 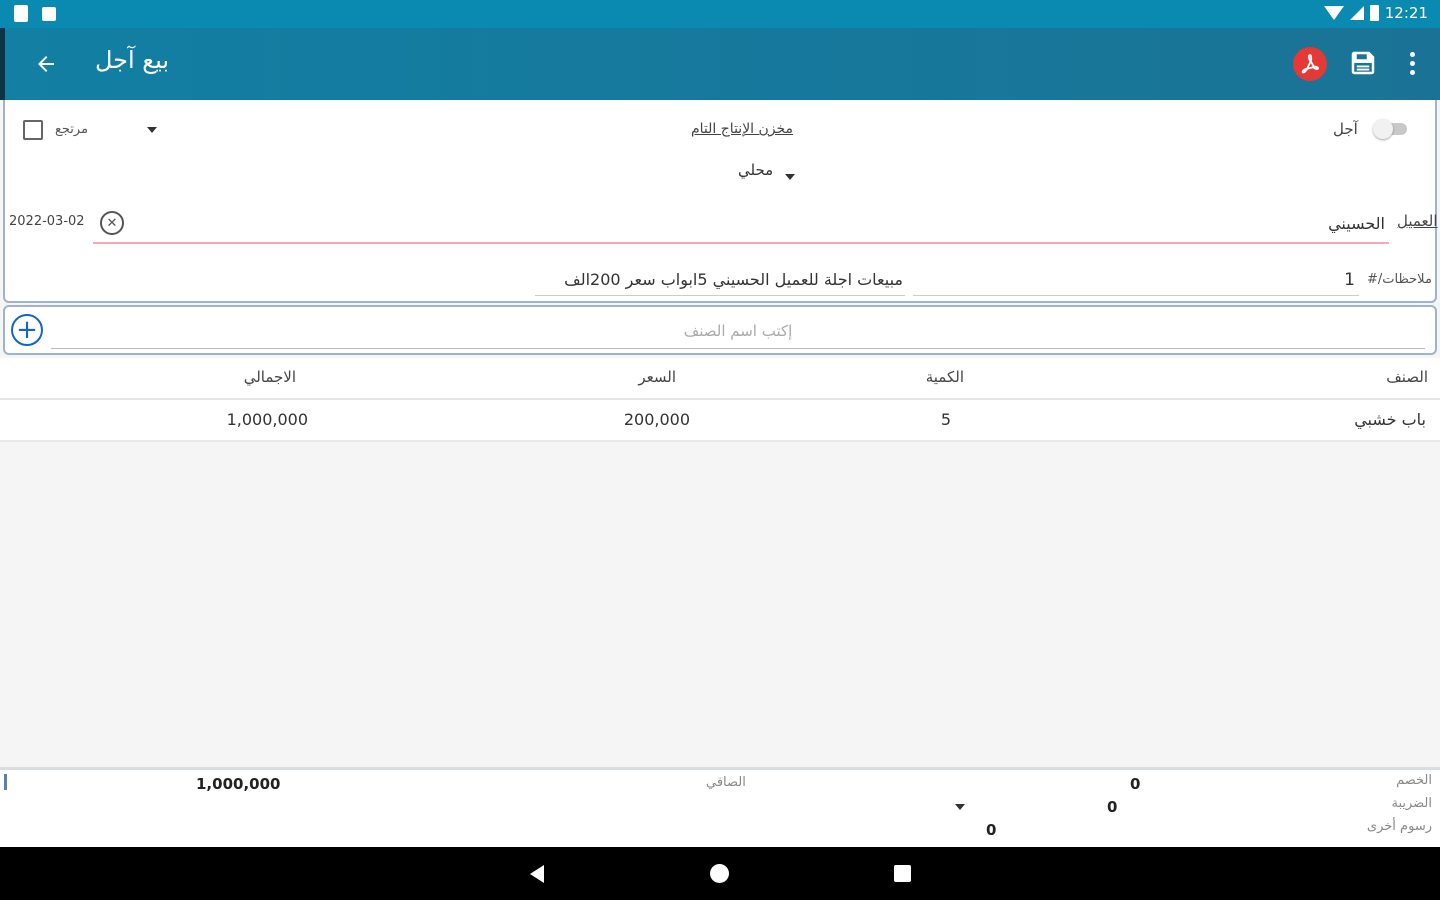 I want to click on back-button, so click(x=46, y=64).